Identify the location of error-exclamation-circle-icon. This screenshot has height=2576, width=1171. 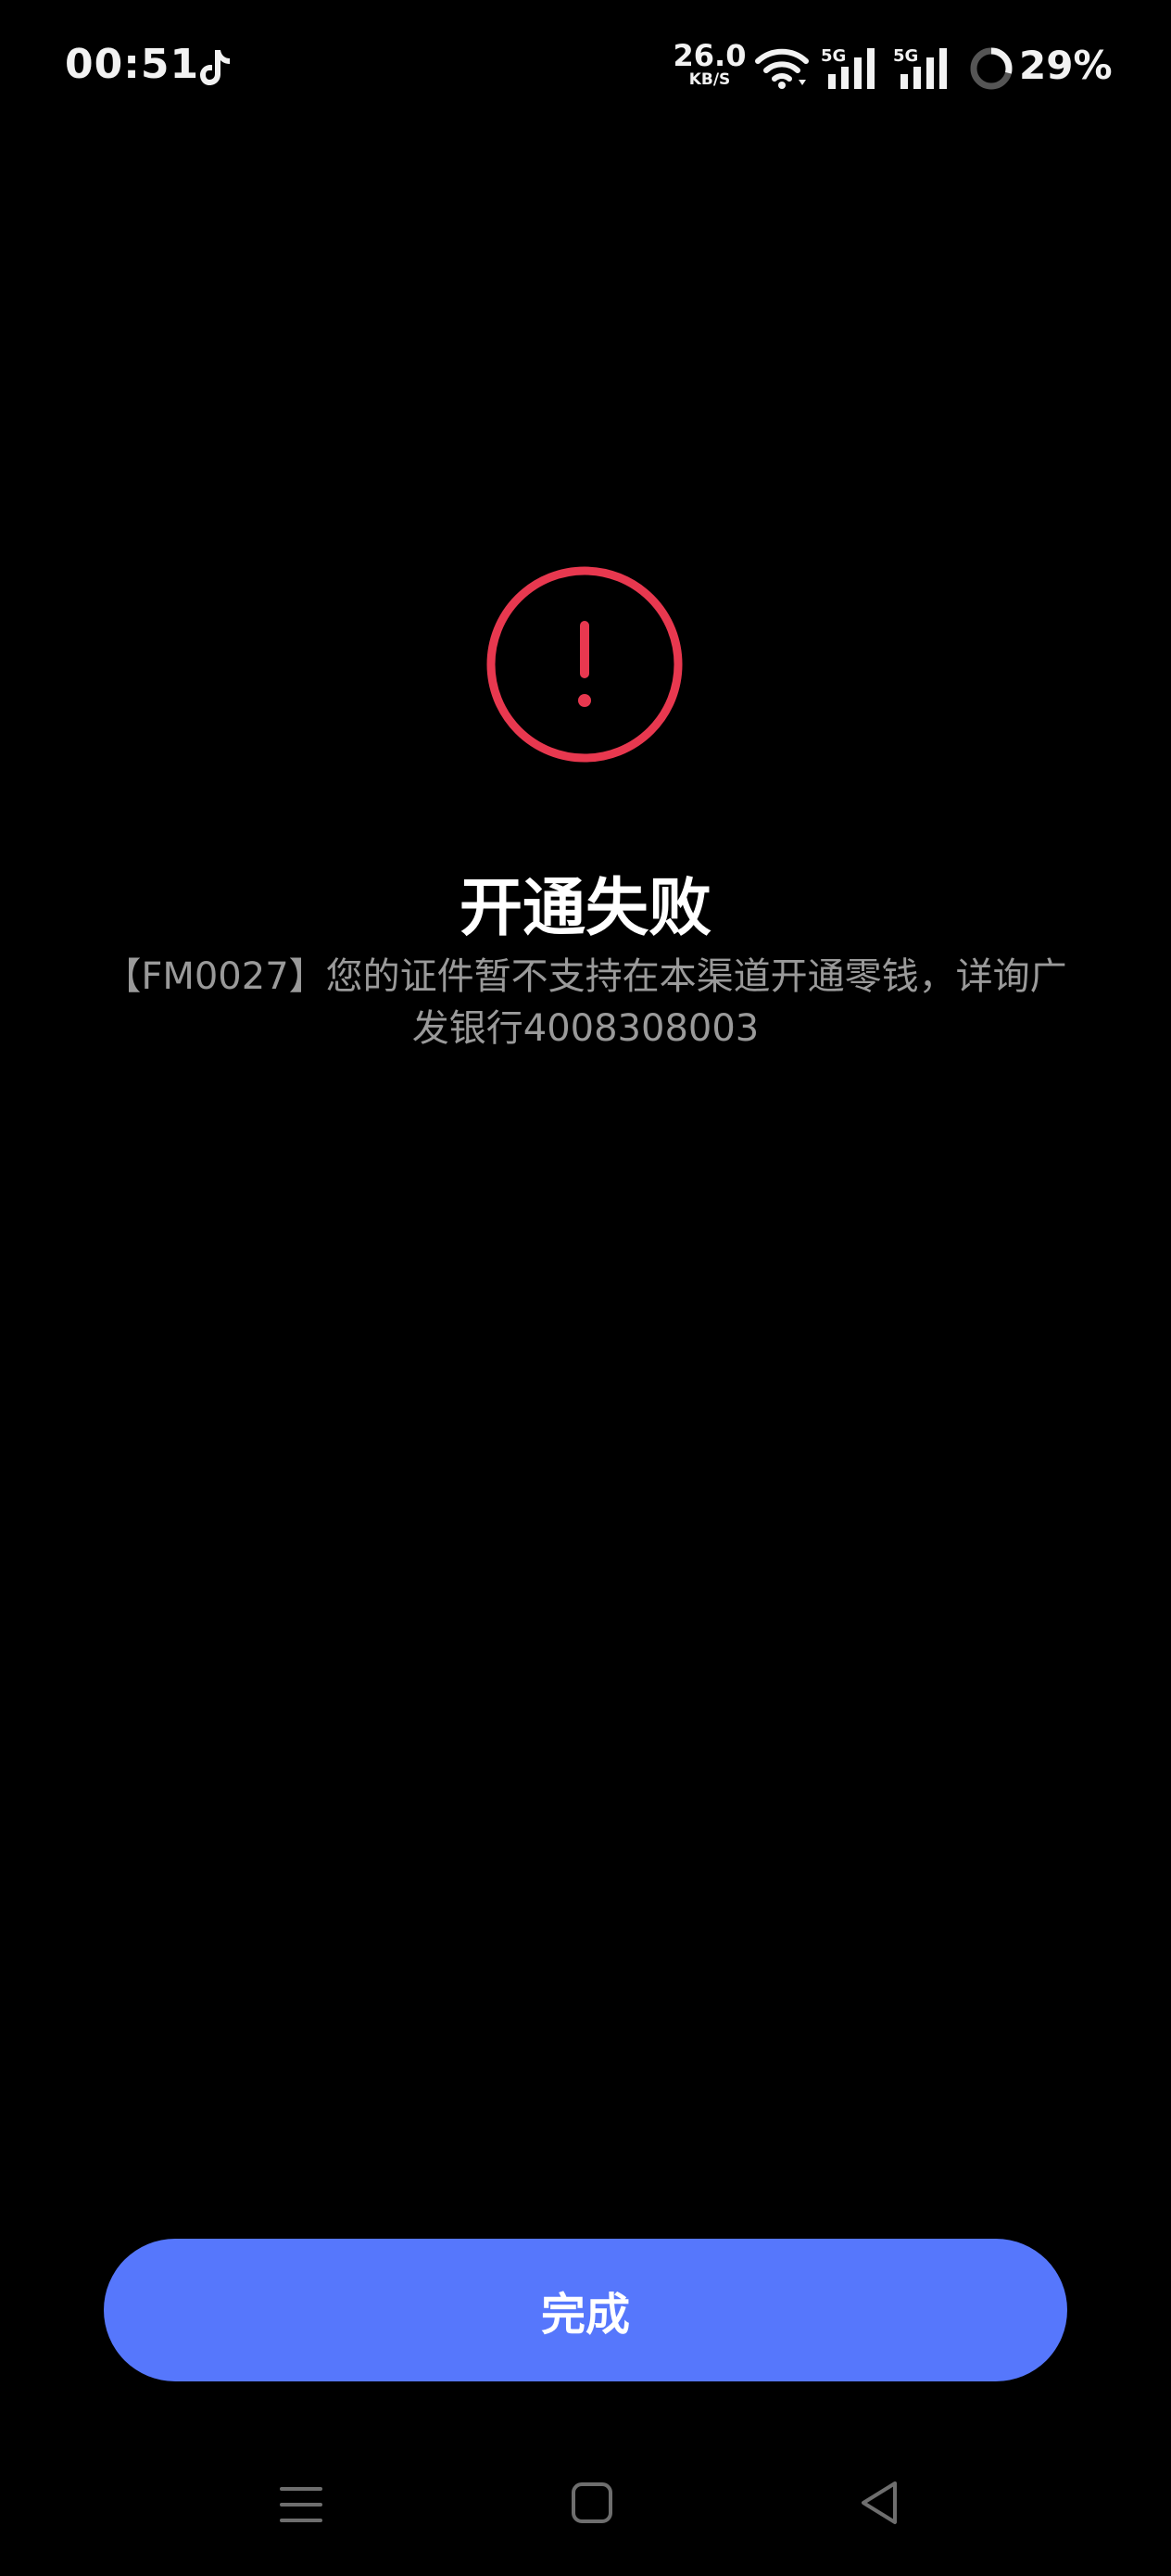
(584, 664).